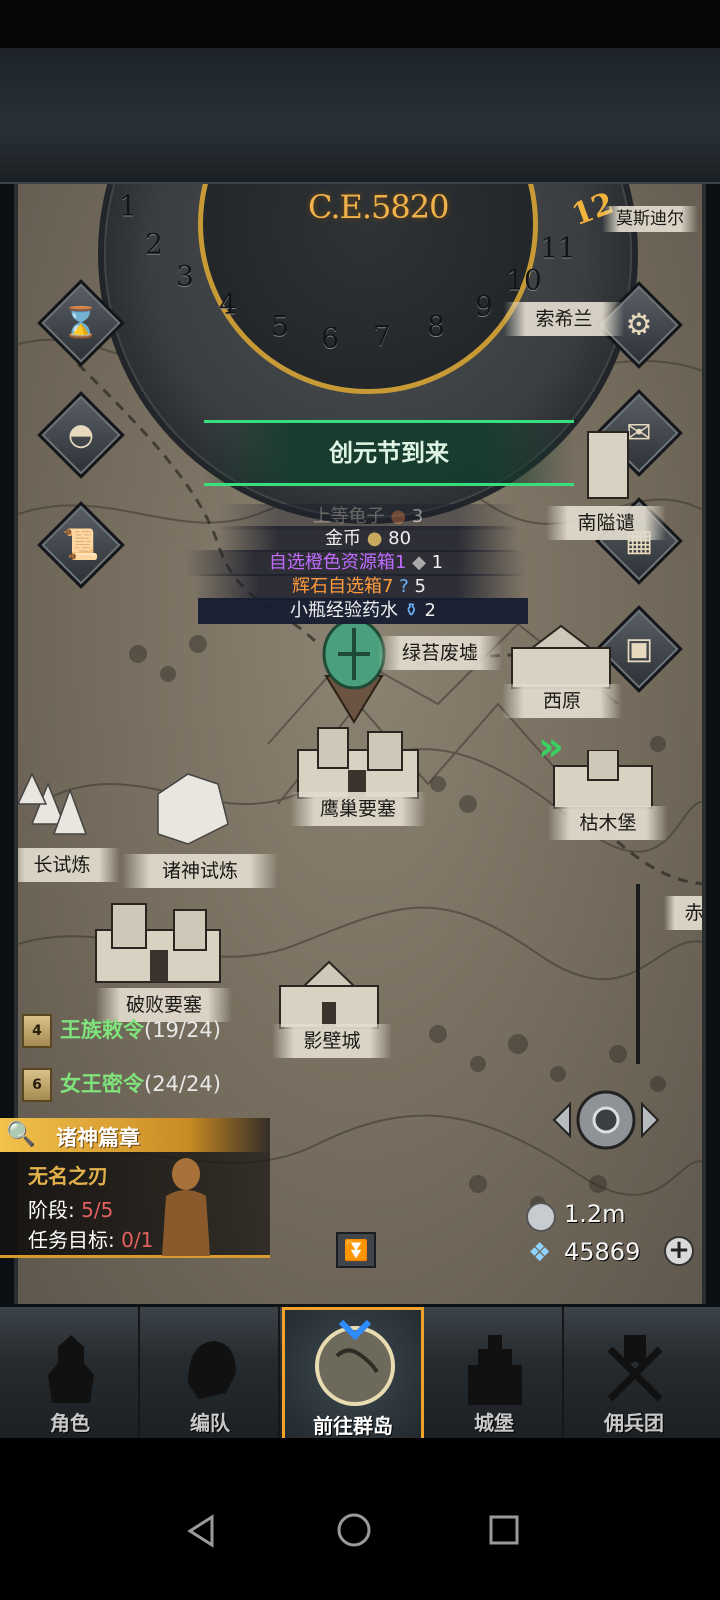 The width and height of the screenshot is (720, 1600). I want to click on reward-label: 自选橙色资源箱1, so click(337, 562).